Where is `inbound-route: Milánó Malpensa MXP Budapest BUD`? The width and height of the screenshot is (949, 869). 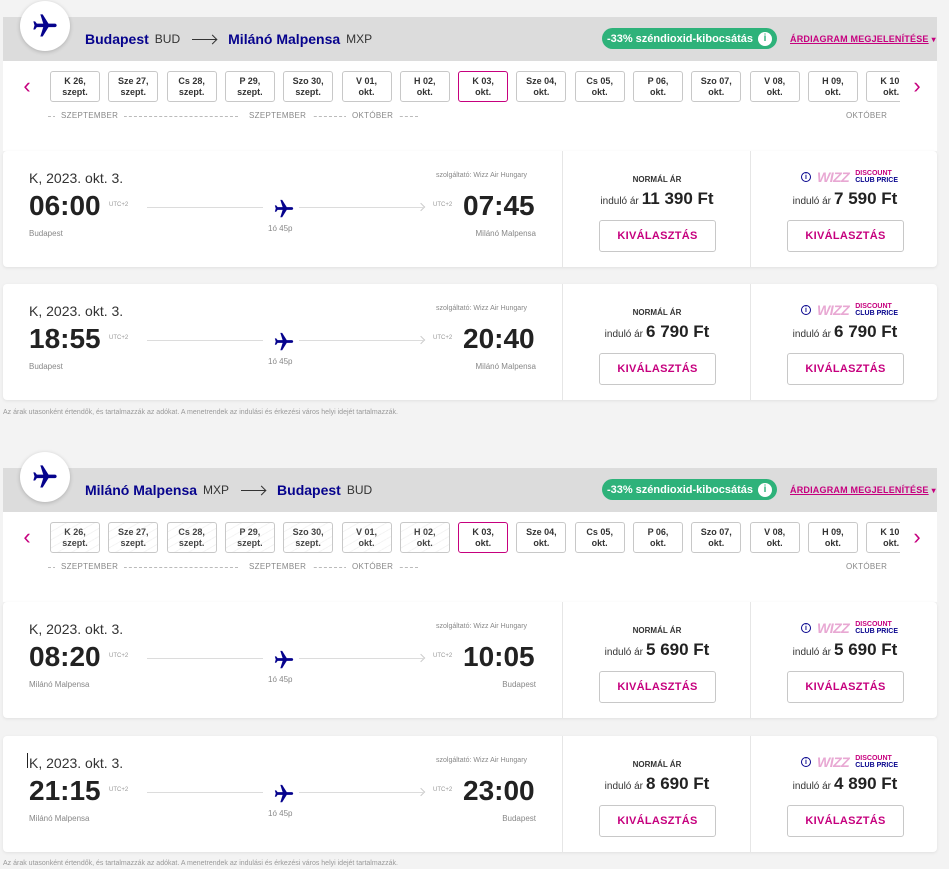 inbound-route: Milánó Malpensa MXP Budapest BUD is located at coordinates (234, 490).